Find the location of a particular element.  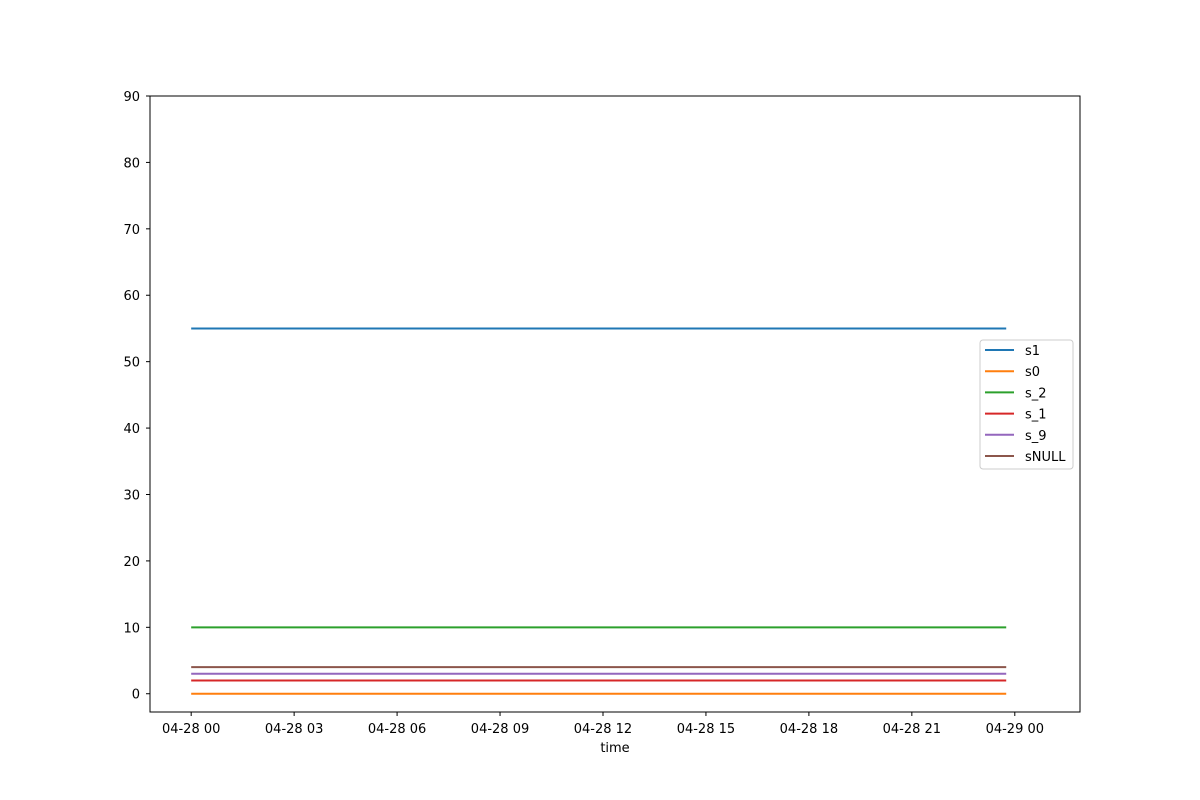

x-tick-label: 04-28 09 is located at coordinates (500, 729).